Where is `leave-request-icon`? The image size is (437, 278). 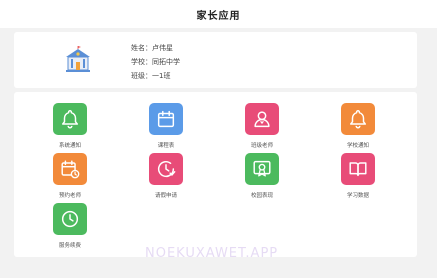
leave-request-icon is located at coordinates (167, 169).